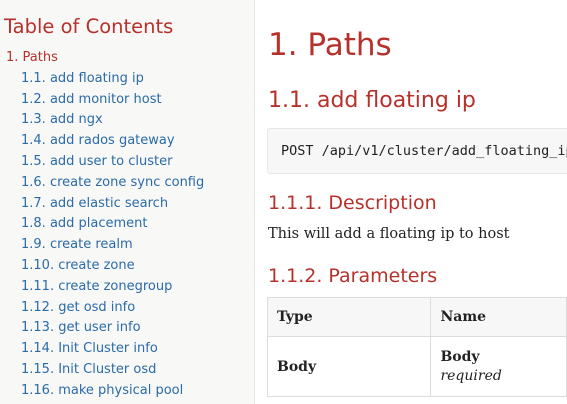  I want to click on toc-item-label: 1.2. add monitor host, so click(91, 99).